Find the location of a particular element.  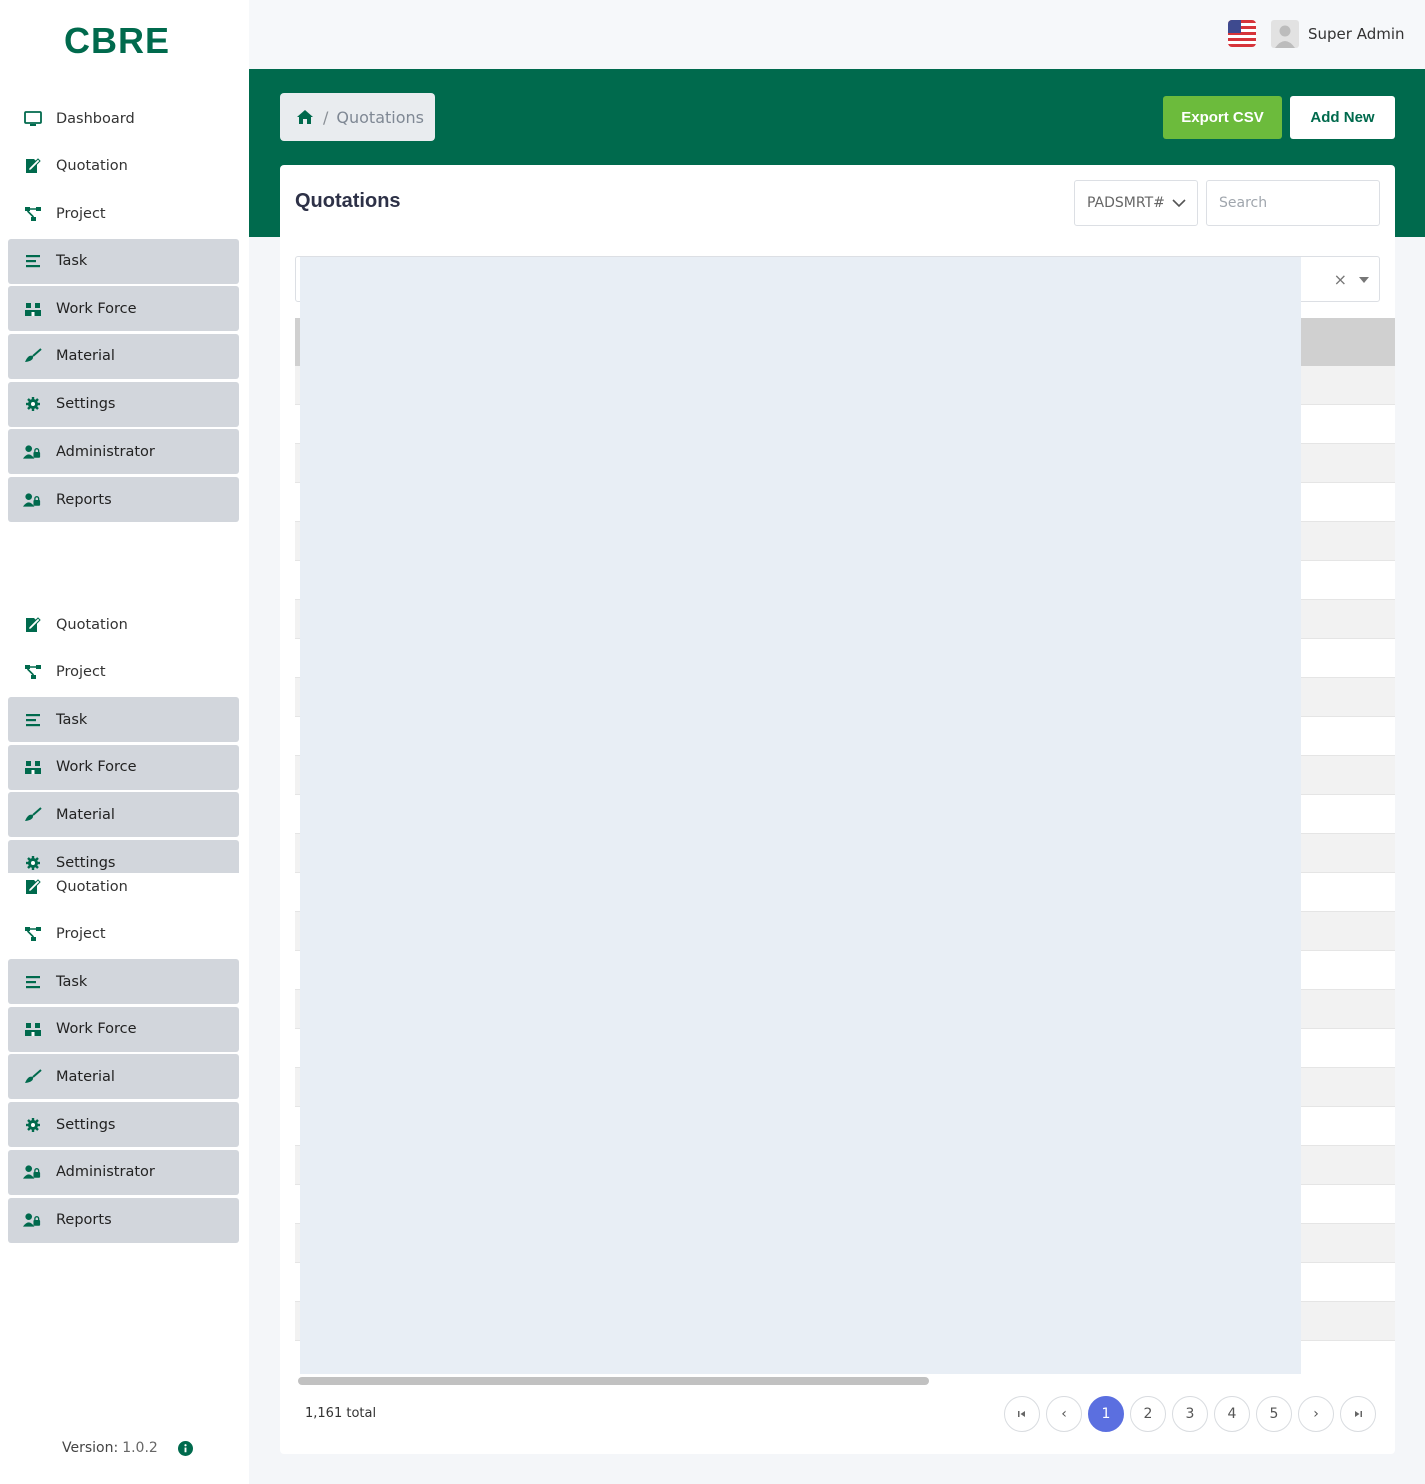

first-page-icon is located at coordinates (1021, 1414).